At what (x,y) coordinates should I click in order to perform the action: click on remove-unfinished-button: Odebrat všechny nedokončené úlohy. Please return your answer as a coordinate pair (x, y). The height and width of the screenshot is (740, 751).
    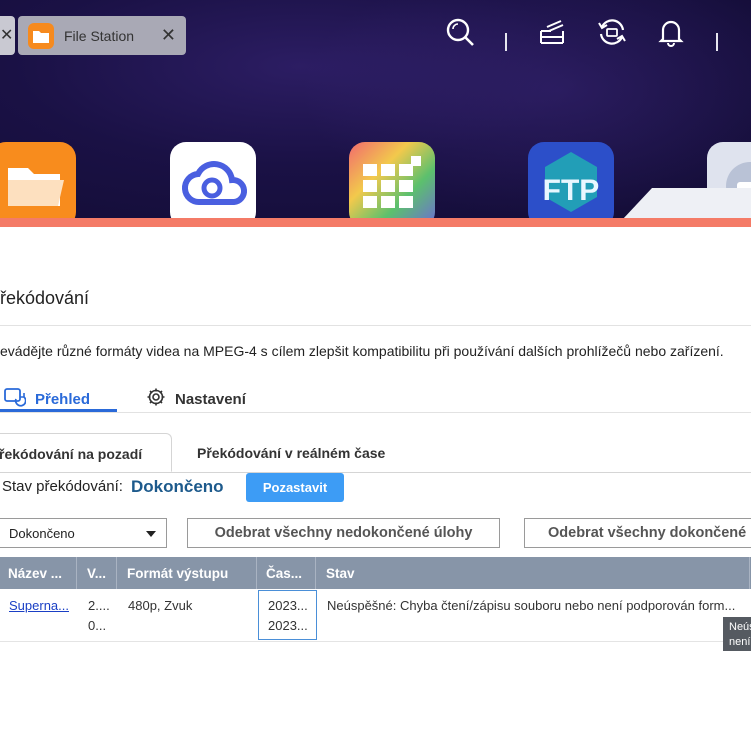
    Looking at the image, I should click on (343, 533).